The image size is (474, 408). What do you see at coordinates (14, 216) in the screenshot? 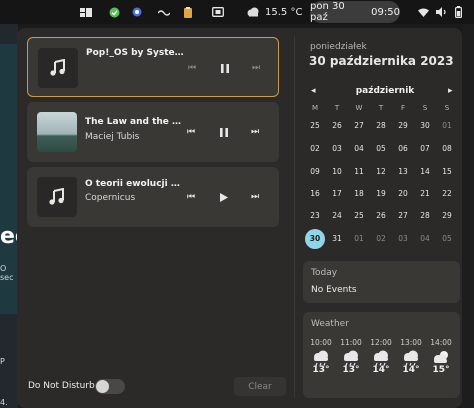
I see `background-window: ec O sec P 4.` at bounding box center [14, 216].